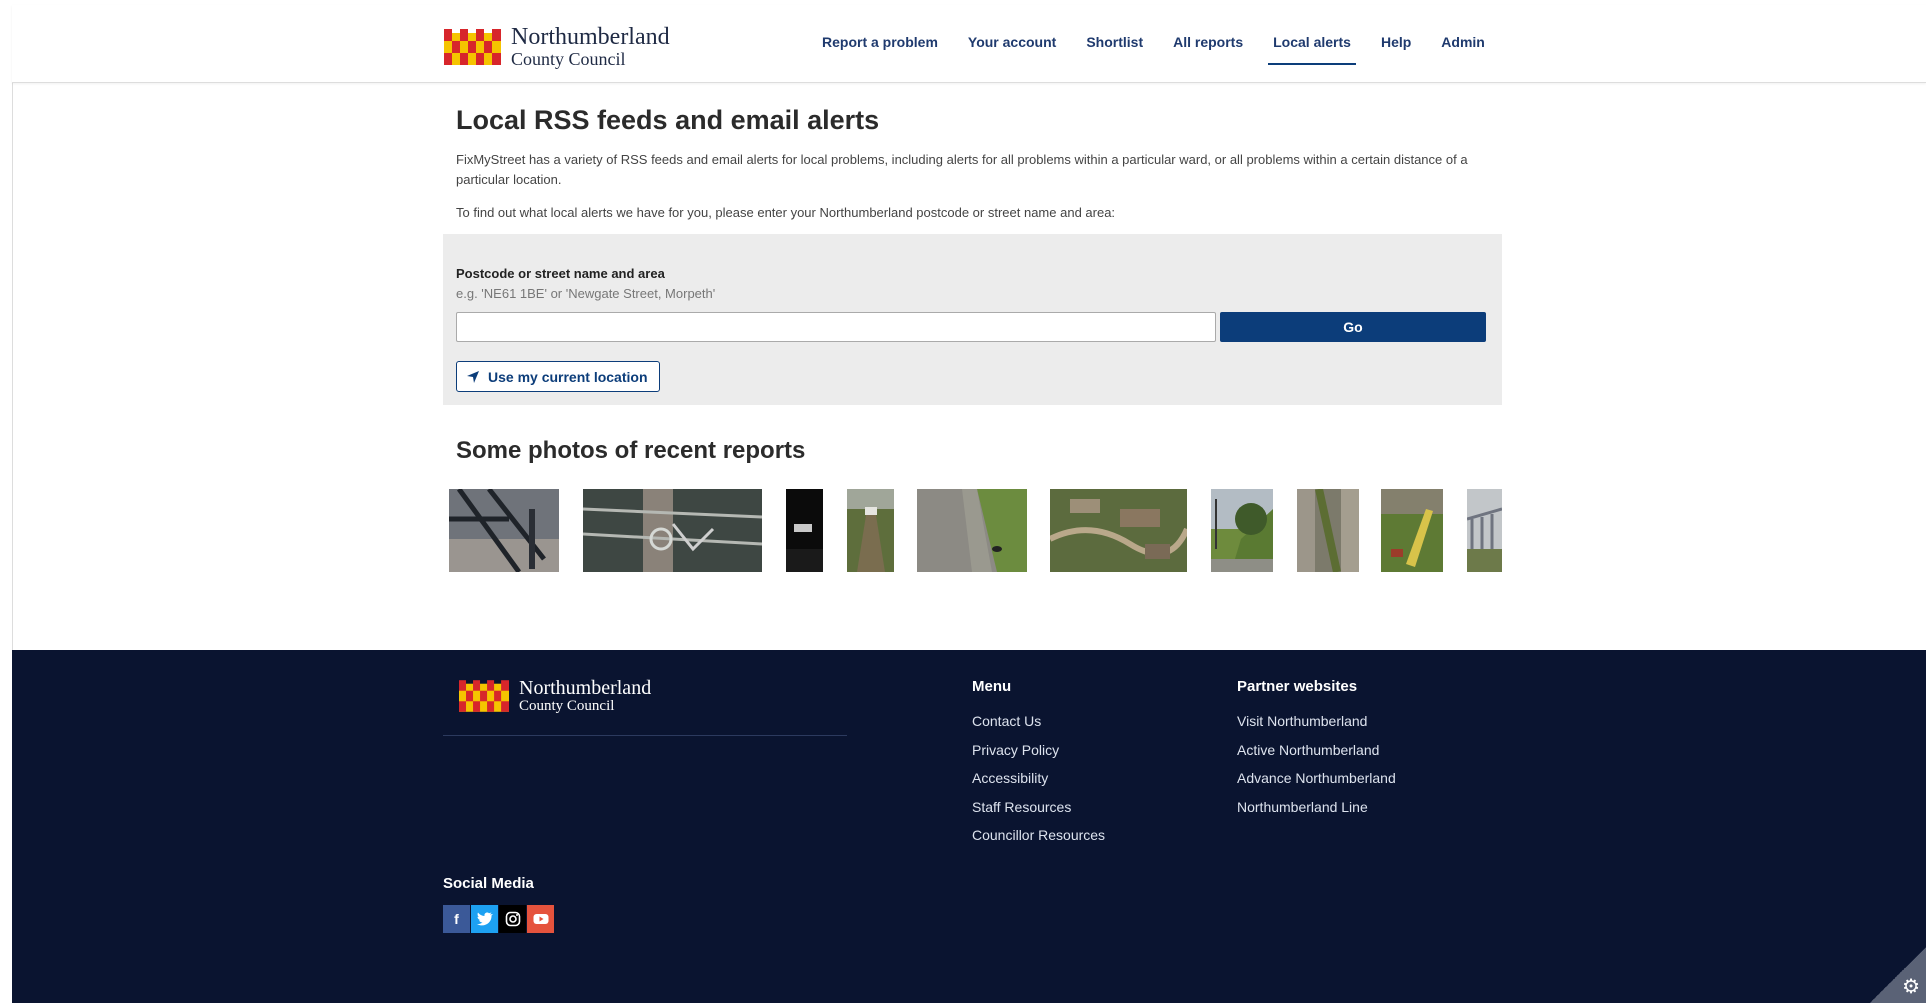 The height and width of the screenshot is (1003, 1926). What do you see at coordinates (1038, 721) in the screenshot?
I see `footer-link-contact-us: Contact Us` at bounding box center [1038, 721].